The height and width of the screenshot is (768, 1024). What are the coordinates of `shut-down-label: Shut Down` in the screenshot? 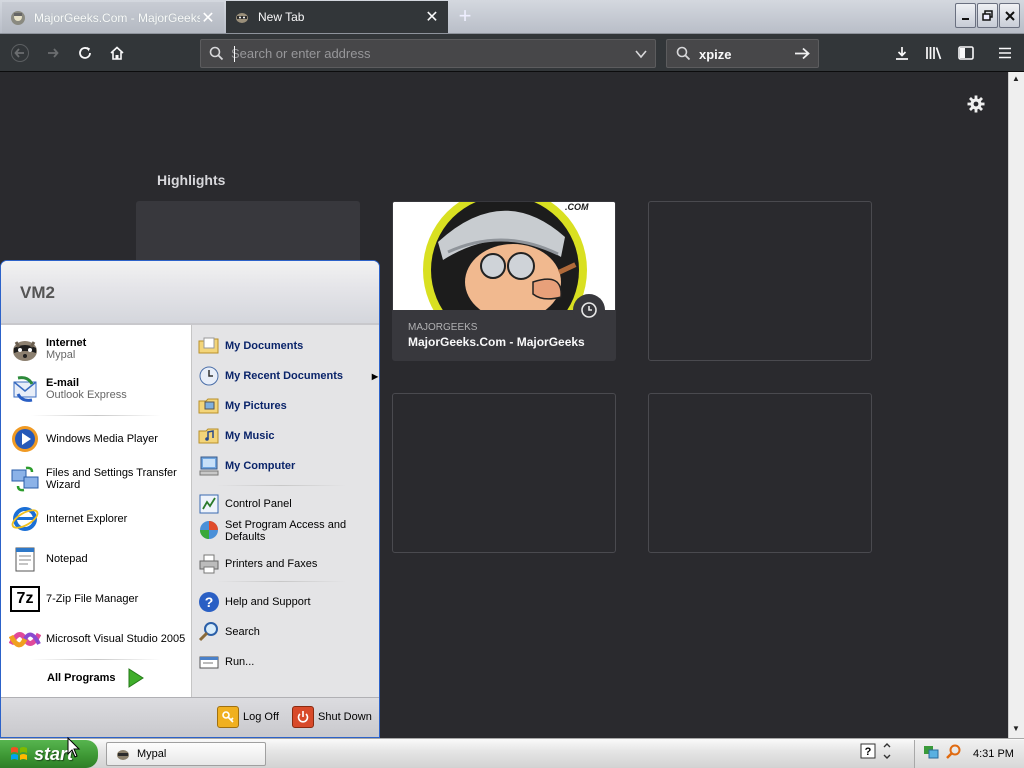 It's located at (345, 717).